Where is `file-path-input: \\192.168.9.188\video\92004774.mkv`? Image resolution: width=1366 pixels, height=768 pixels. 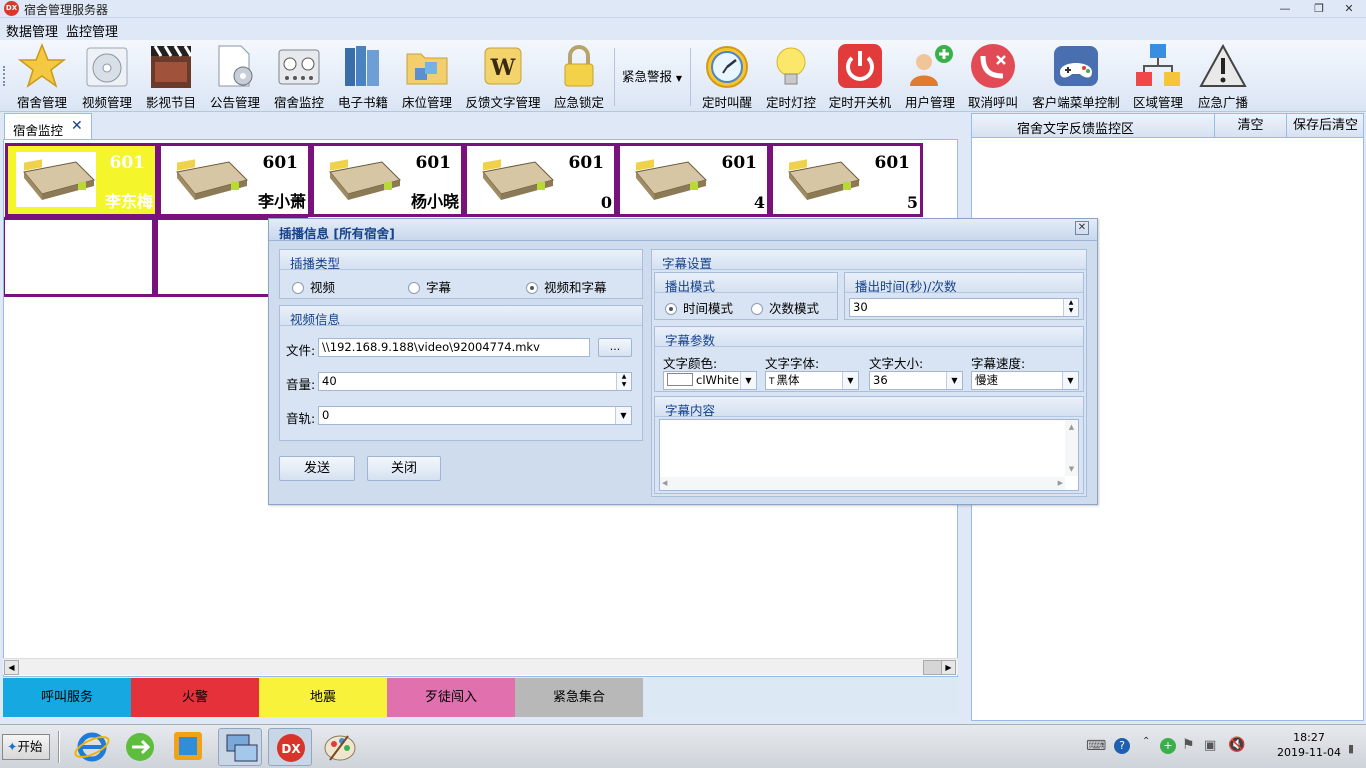
file-path-input: \\192.168.9.188\video\92004774.mkv is located at coordinates (454, 347).